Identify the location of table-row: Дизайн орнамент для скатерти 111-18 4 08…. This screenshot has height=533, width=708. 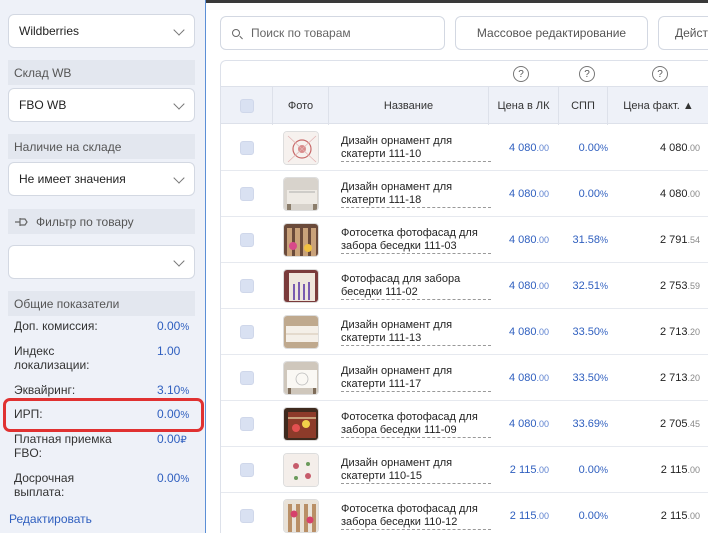
(464, 194).